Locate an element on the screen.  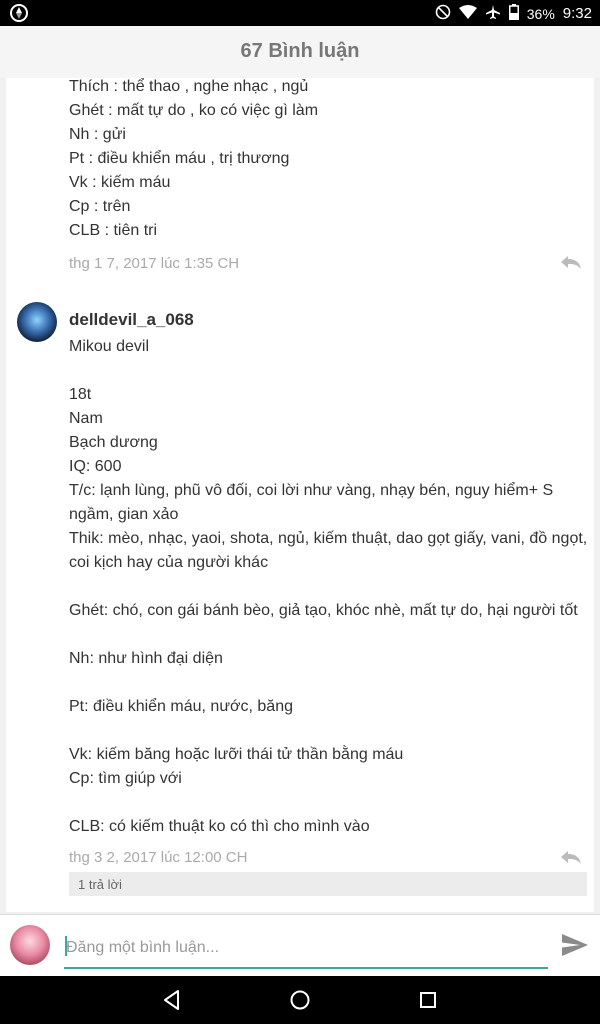
page-title: 67 Bình luận is located at coordinates (300, 51).